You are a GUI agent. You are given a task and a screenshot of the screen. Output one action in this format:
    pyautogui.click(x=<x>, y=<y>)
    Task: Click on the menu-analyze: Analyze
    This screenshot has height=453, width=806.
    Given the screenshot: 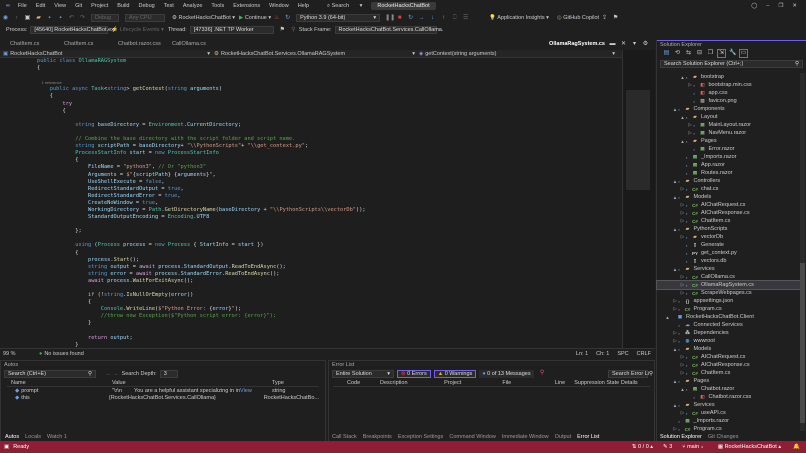 What is the action you would take?
    pyautogui.click(x=193, y=6)
    